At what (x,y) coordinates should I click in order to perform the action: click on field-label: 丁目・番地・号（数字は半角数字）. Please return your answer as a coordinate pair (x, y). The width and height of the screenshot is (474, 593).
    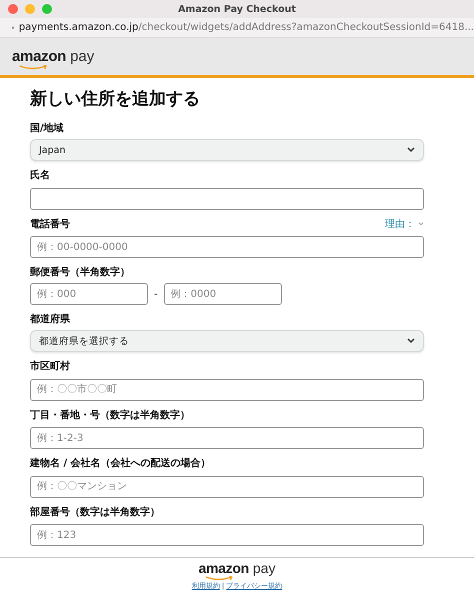
    Looking at the image, I should click on (110, 415).